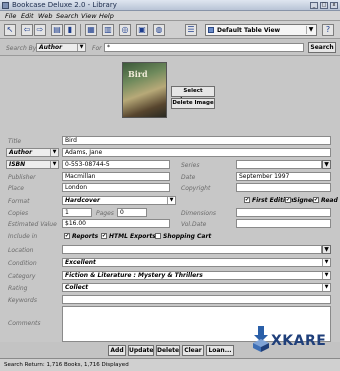 The width and height of the screenshot is (340, 371). What do you see at coordinates (168, 350) in the screenshot?
I see `delete-button: Delete` at bounding box center [168, 350].